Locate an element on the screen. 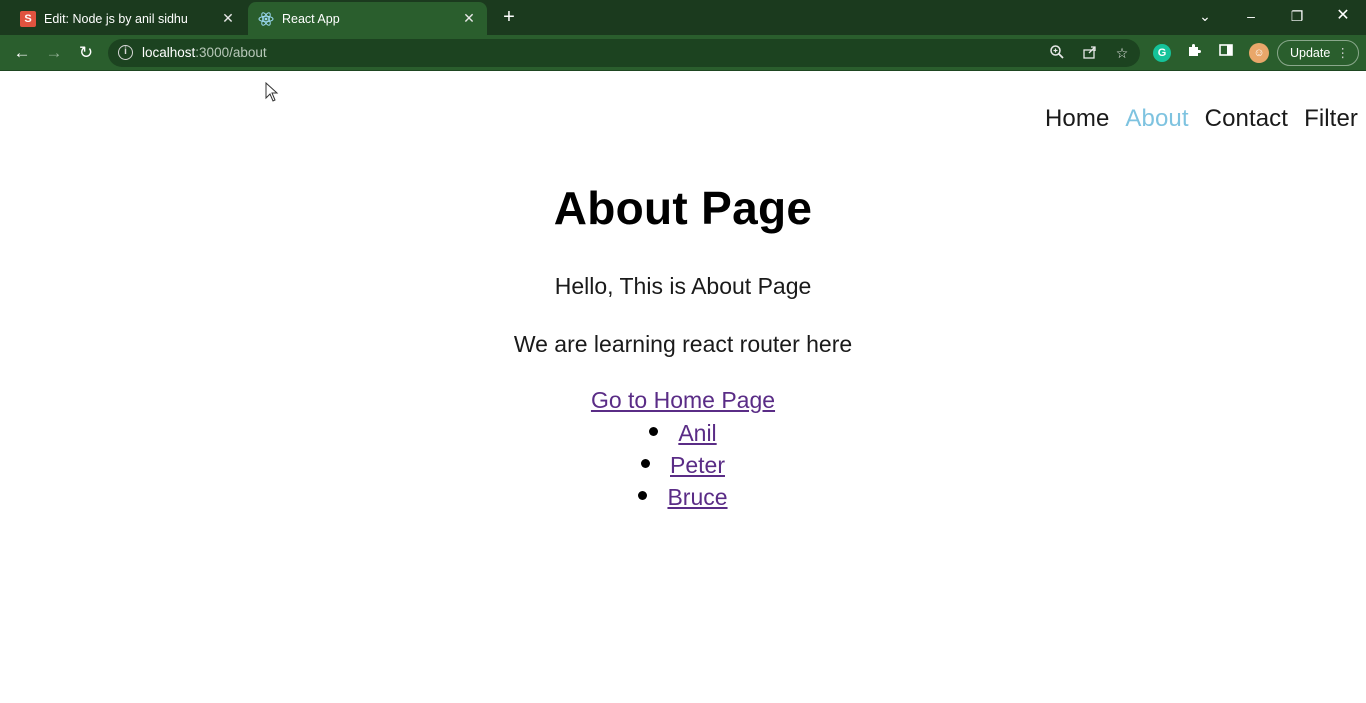 The image size is (1366, 703). restore-icon: ❐ is located at coordinates (1297, 16).